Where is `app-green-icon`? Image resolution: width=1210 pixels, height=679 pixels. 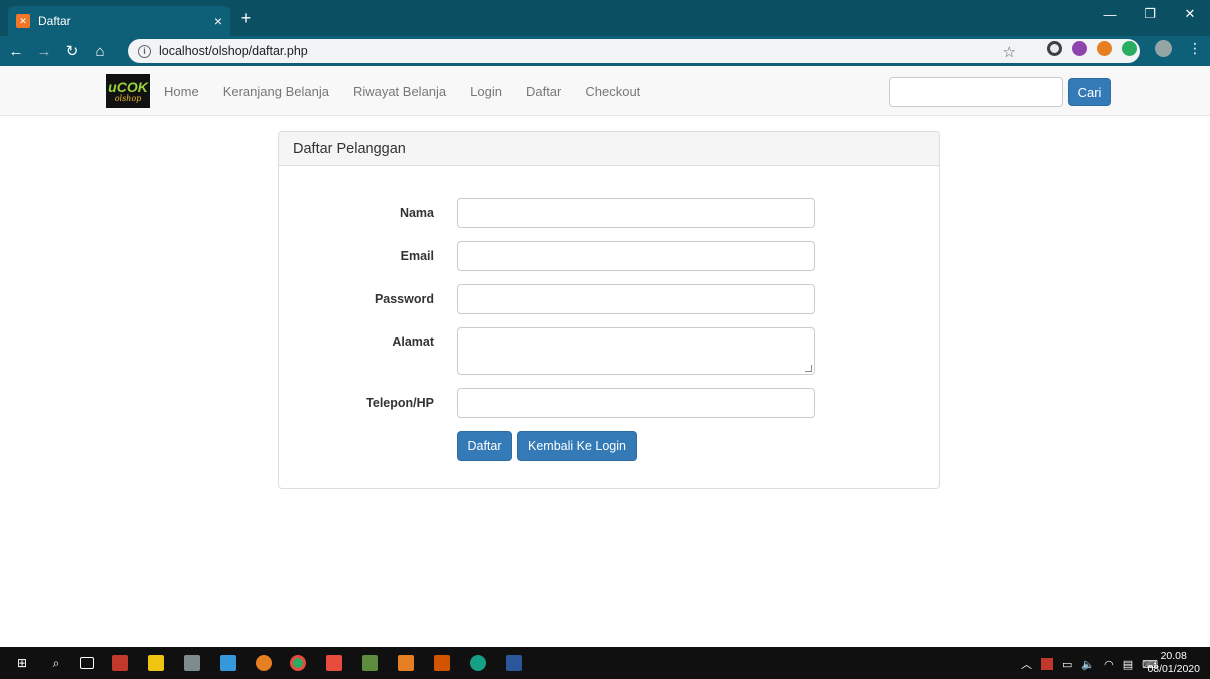 app-green-icon is located at coordinates (370, 663).